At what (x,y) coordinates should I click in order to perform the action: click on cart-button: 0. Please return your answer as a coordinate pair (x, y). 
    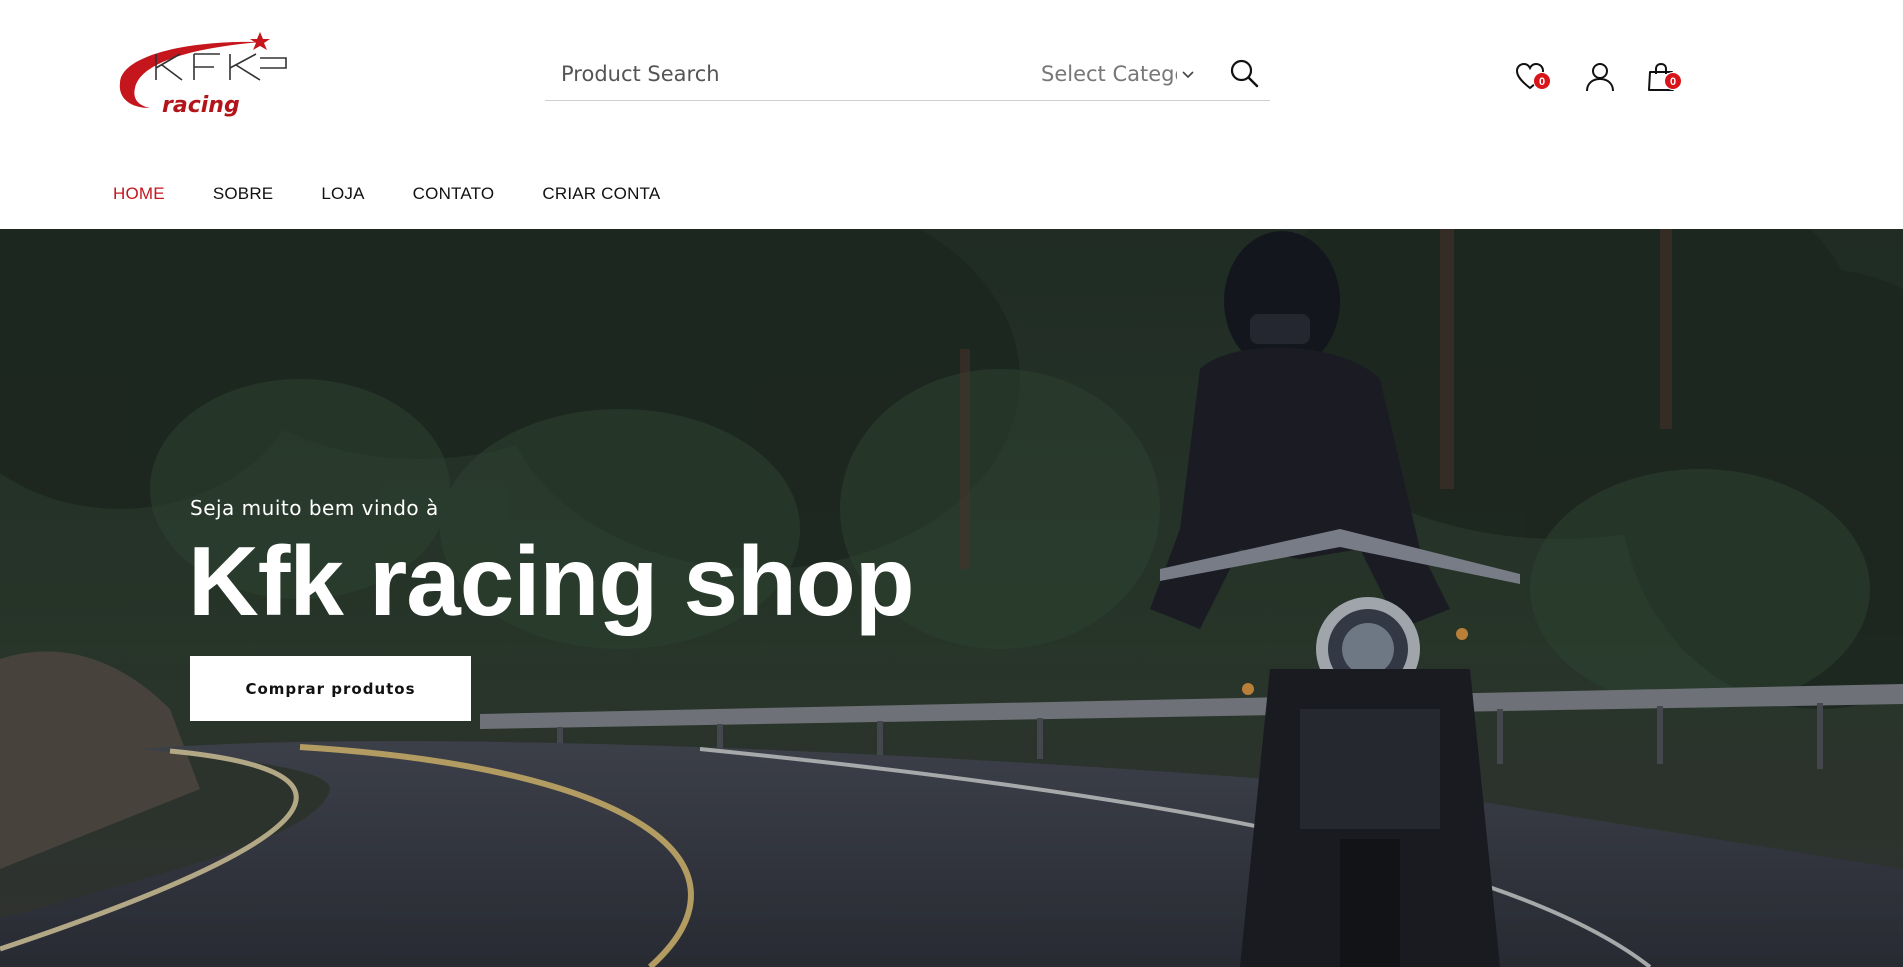
    Looking at the image, I should click on (1664, 79).